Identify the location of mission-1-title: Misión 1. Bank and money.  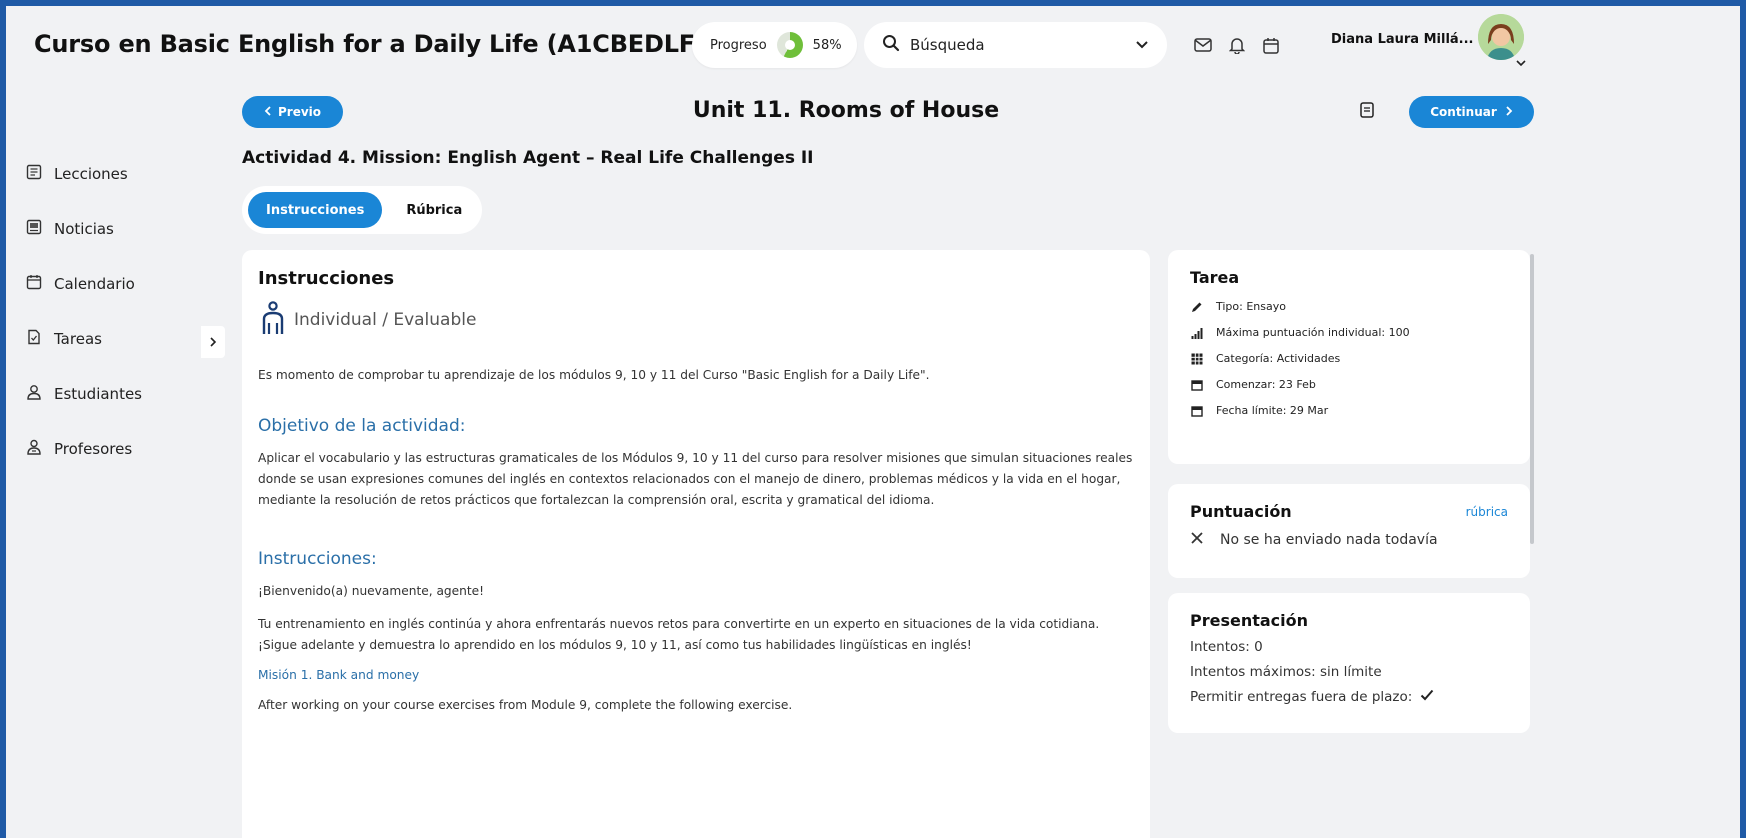
(339, 675).